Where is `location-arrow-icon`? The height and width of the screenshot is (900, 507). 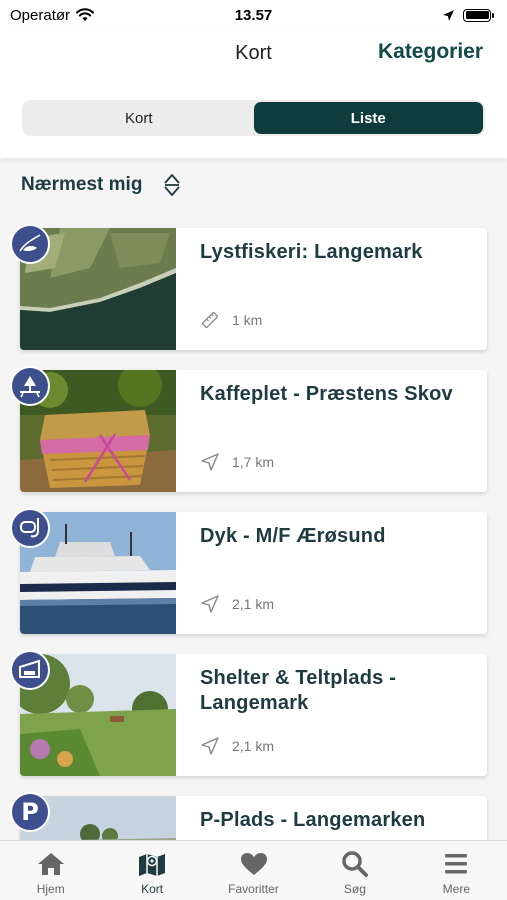 location-arrow-icon is located at coordinates (448, 15).